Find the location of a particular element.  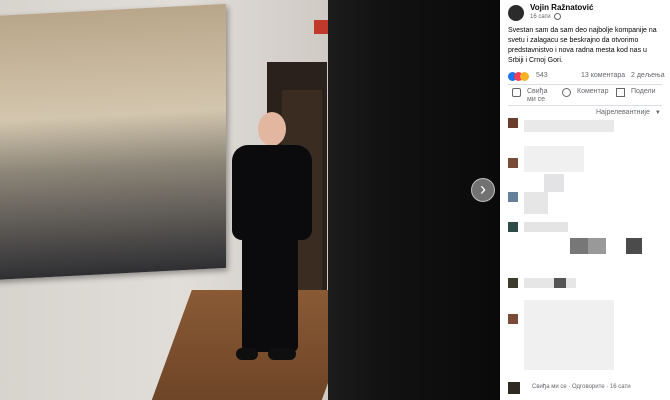

floor is located at coordinates (238, 345).